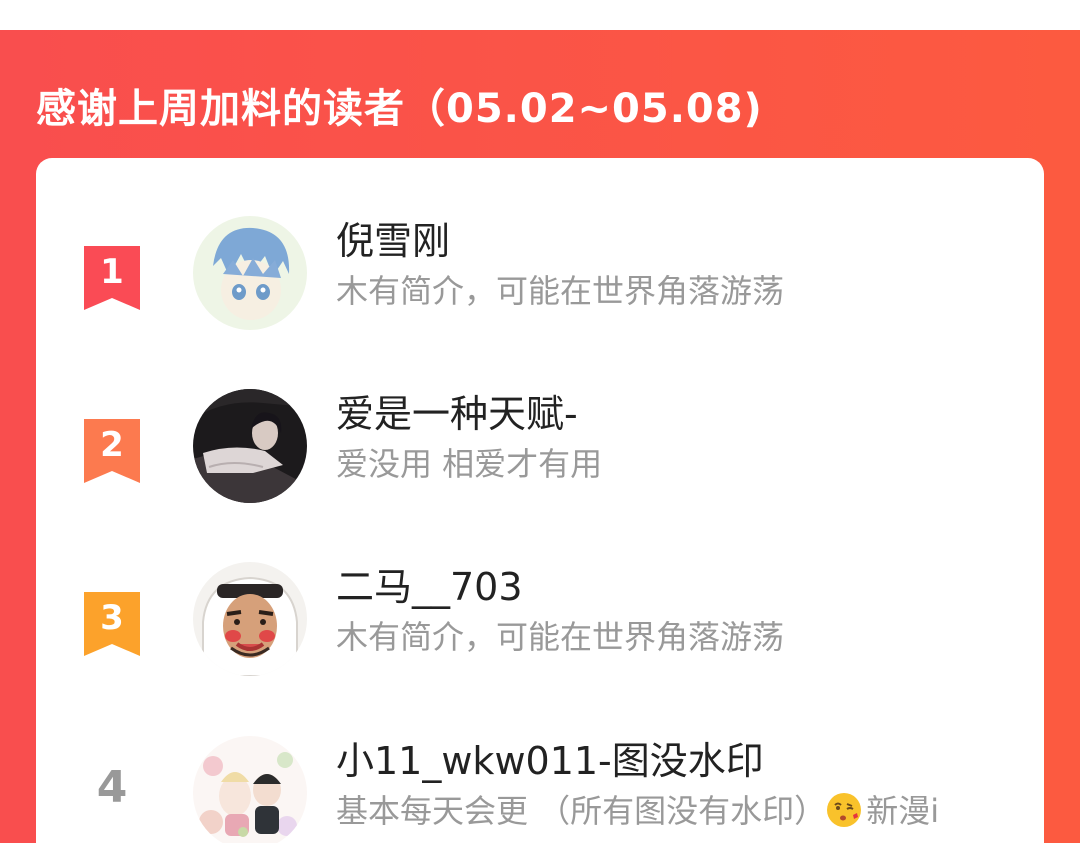  Describe the element at coordinates (550, 757) in the screenshot. I see `reader-name-4: 小11_wkw011-图没水印` at that location.